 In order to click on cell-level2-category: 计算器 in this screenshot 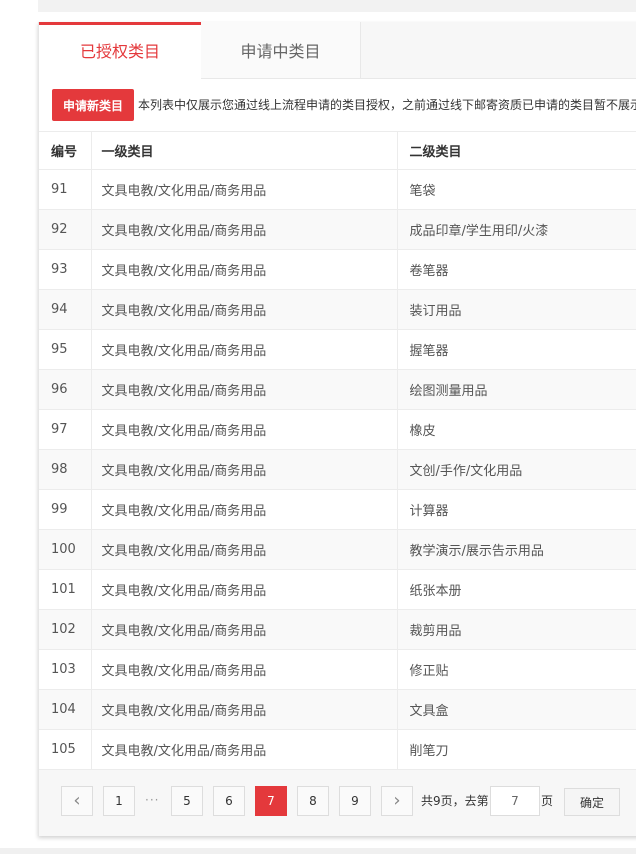, I will do `click(516, 509)`.